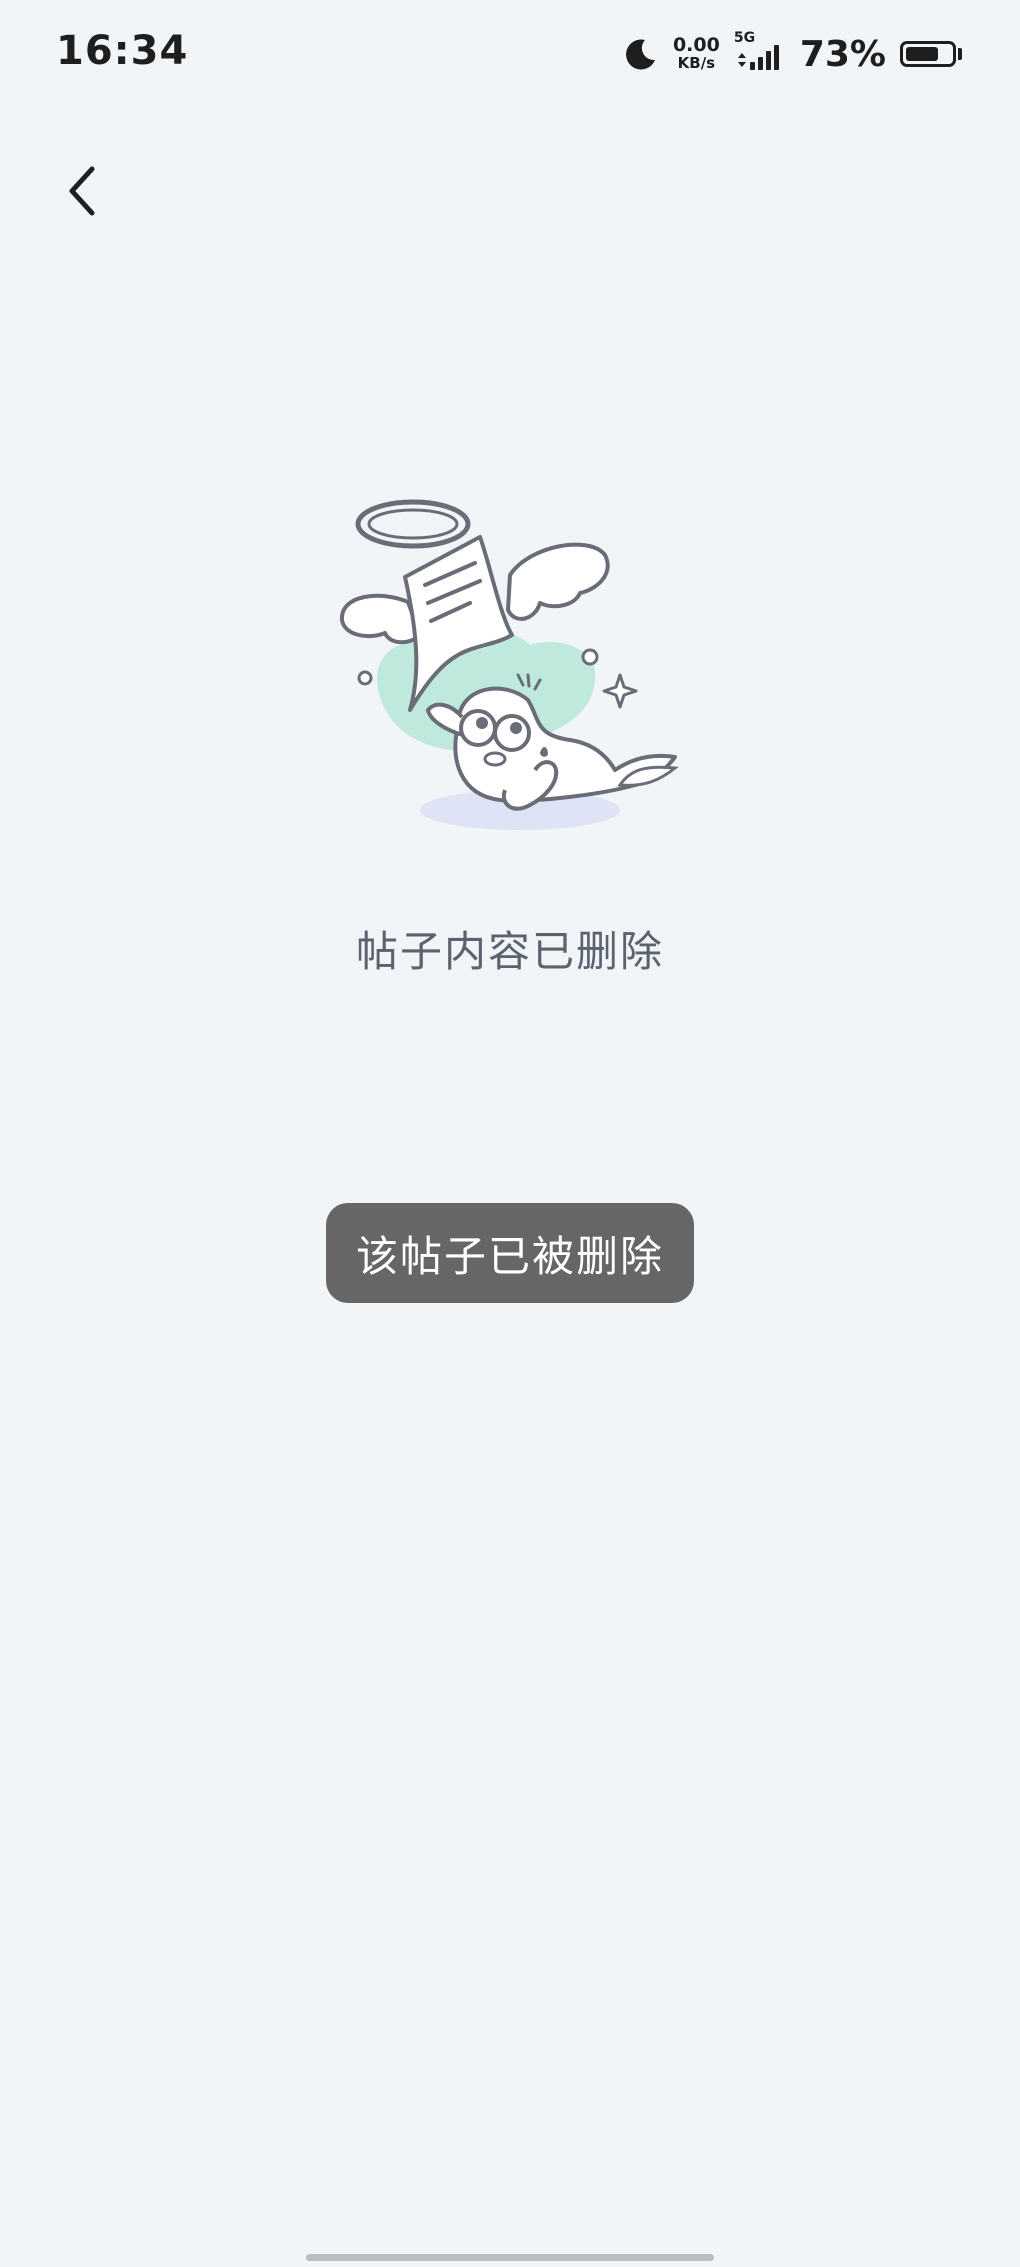 The height and width of the screenshot is (2267, 1020). I want to click on battery-fill, so click(922, 54).